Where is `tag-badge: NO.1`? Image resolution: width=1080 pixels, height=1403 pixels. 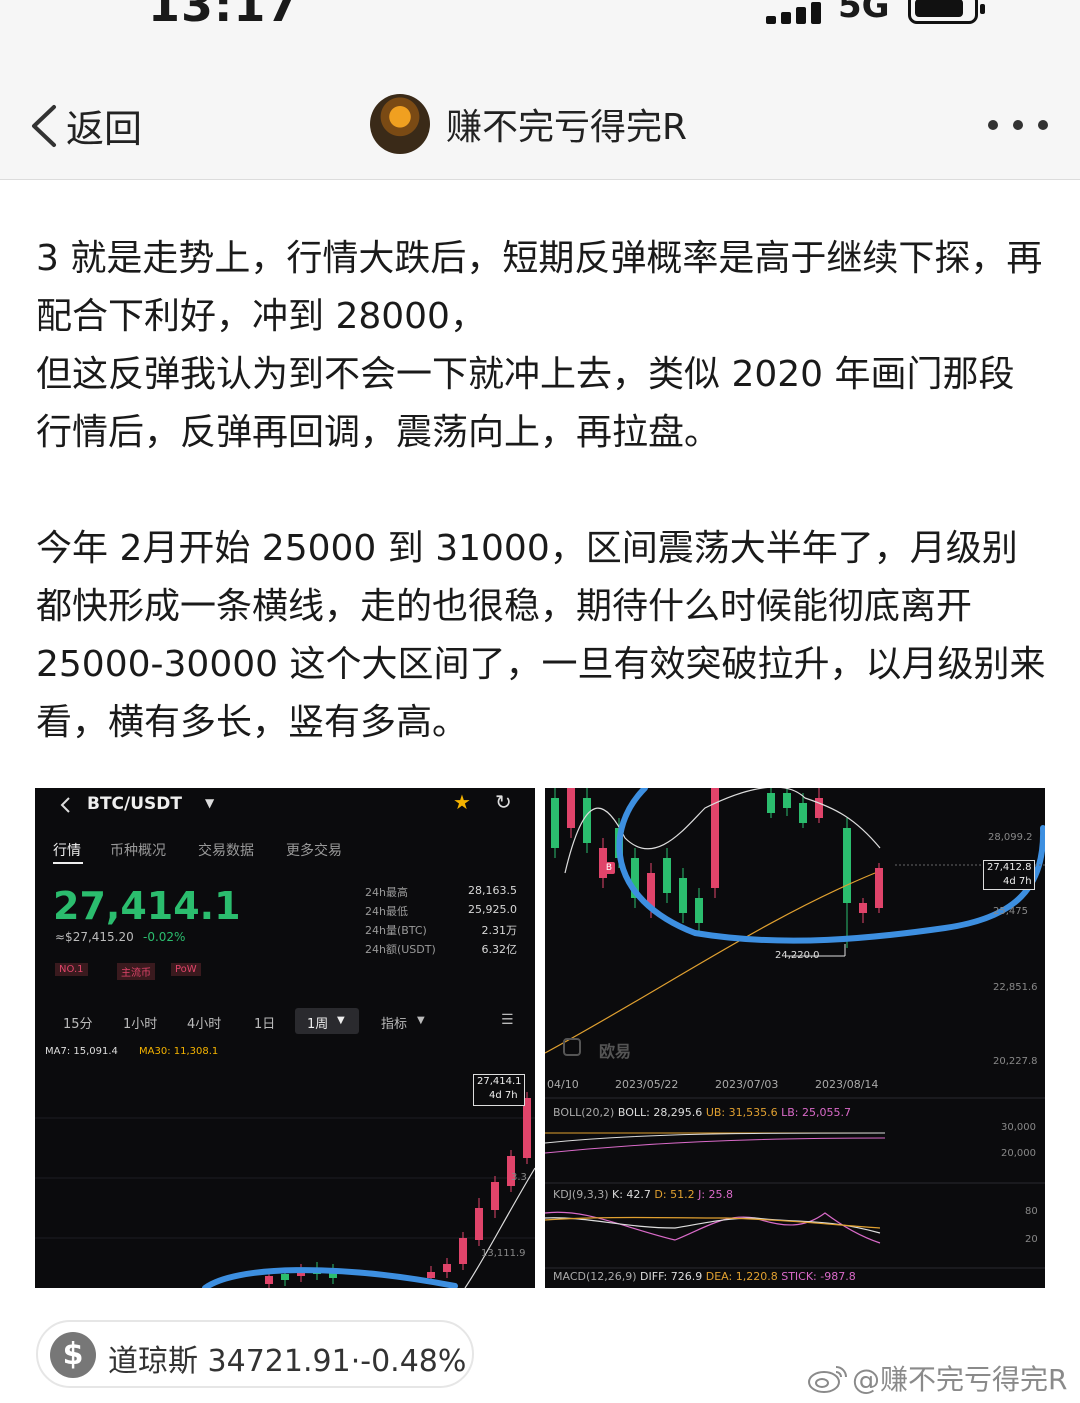
tag-badge: NO.1 is located at coordinates (71, 969).